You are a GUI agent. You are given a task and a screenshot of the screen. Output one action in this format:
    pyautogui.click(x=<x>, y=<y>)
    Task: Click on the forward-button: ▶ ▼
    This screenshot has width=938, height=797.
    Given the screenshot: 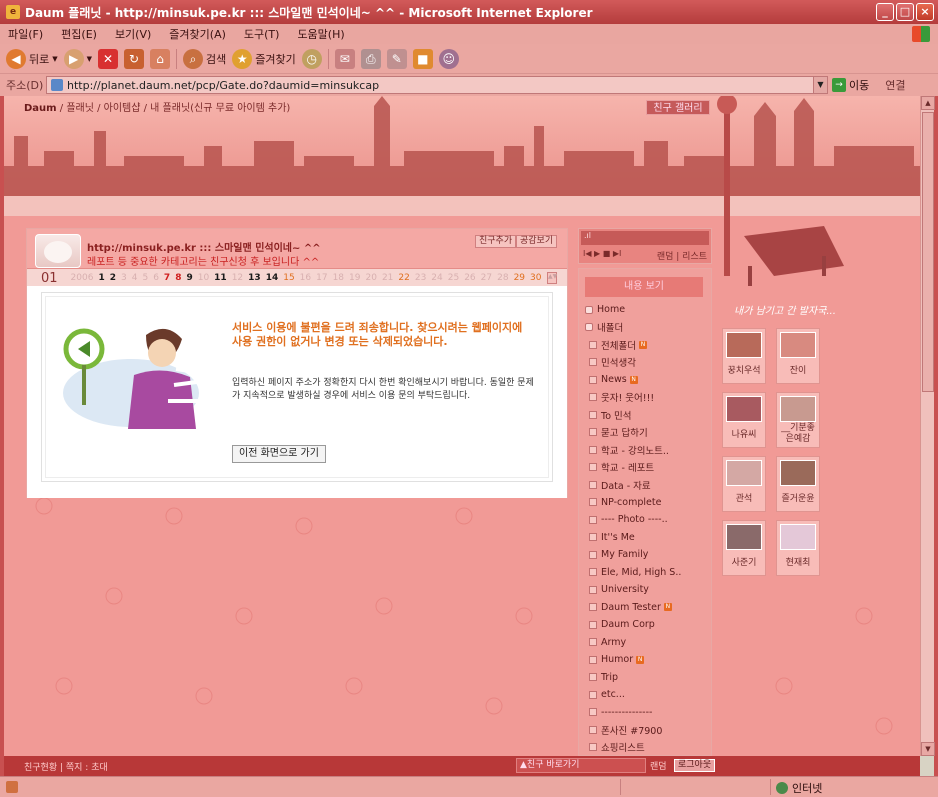 What is the action you would take?
    pyautogui.click(x=77, y=58)
    